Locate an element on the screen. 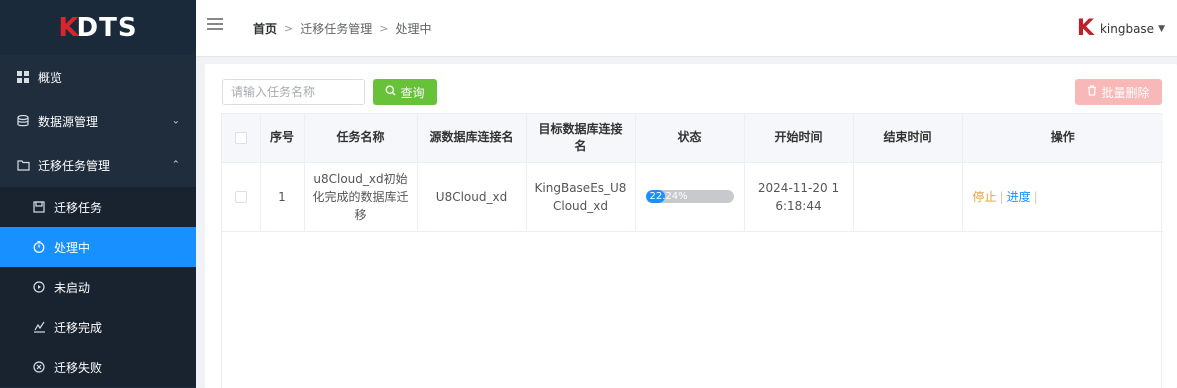 This screenshot has height=388, width=1177. query-button: 查询 is located at coordinates (405, 92).